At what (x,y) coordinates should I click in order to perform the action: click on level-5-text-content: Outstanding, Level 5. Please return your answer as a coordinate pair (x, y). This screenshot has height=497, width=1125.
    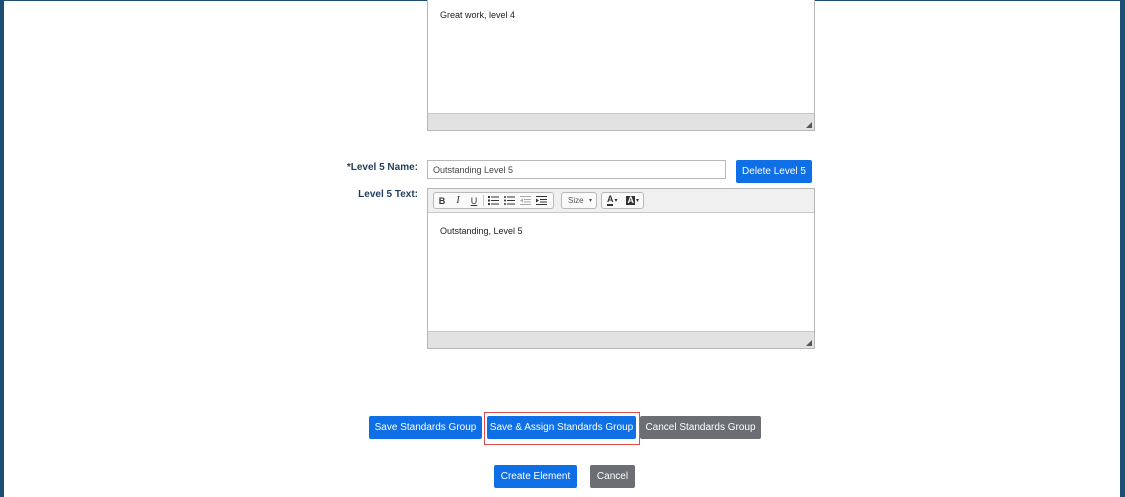
    Looking at the image, I should click on (621, 272).